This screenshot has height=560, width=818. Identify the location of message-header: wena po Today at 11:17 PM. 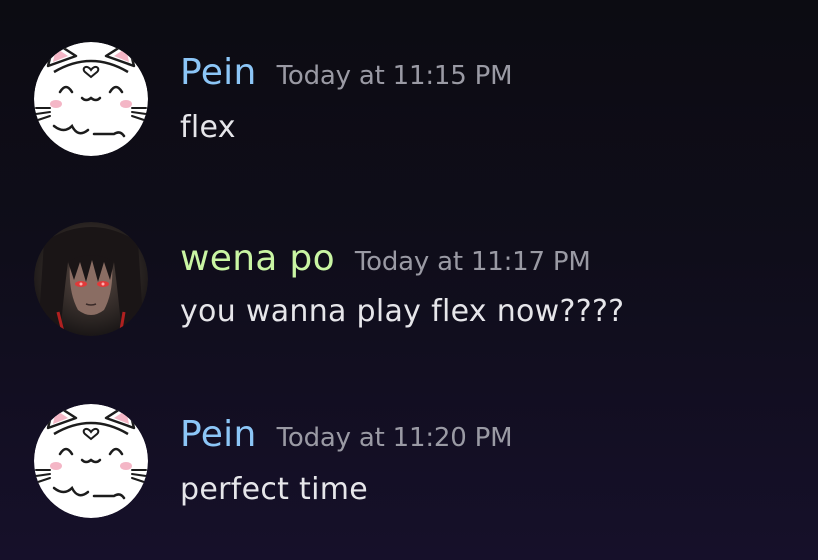
(385, 258).